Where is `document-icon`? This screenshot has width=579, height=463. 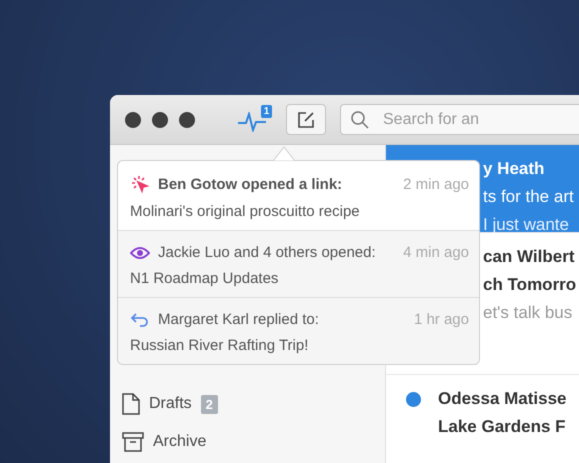 document-icon is located at coordinates (131, 404).